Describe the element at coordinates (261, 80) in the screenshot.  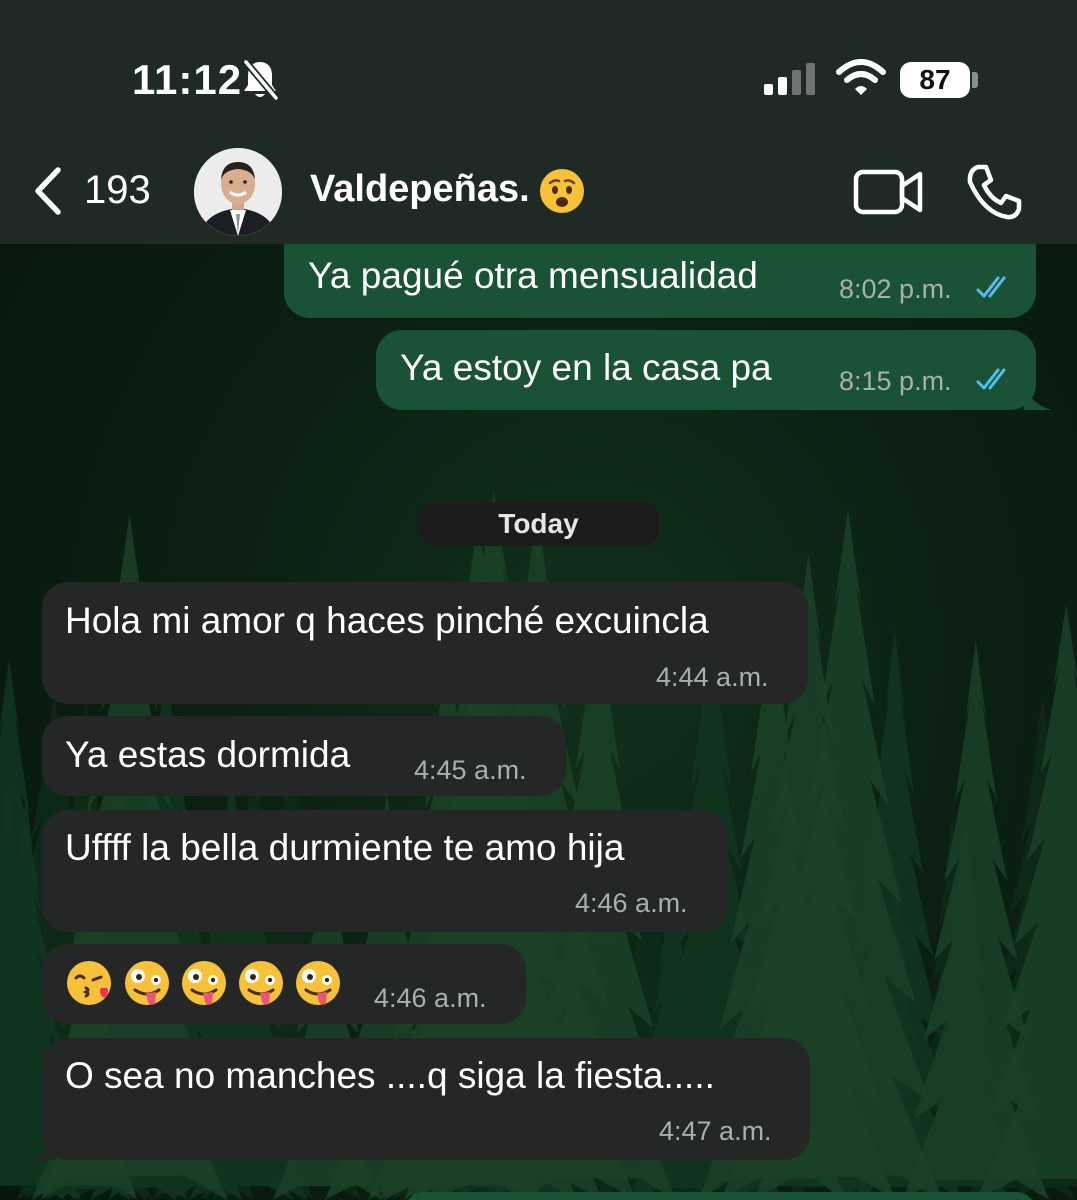
I see `bell-slash-icon` at that location.